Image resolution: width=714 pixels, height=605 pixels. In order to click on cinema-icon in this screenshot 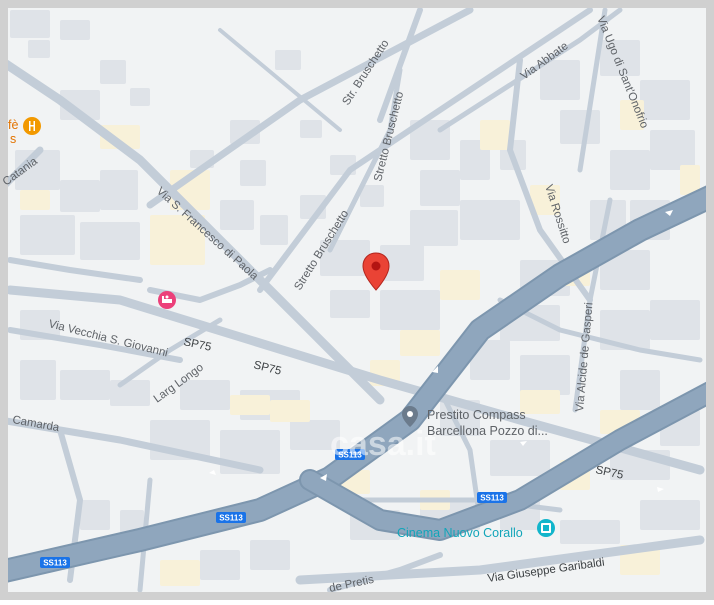, I will do `click(546, 528)`.